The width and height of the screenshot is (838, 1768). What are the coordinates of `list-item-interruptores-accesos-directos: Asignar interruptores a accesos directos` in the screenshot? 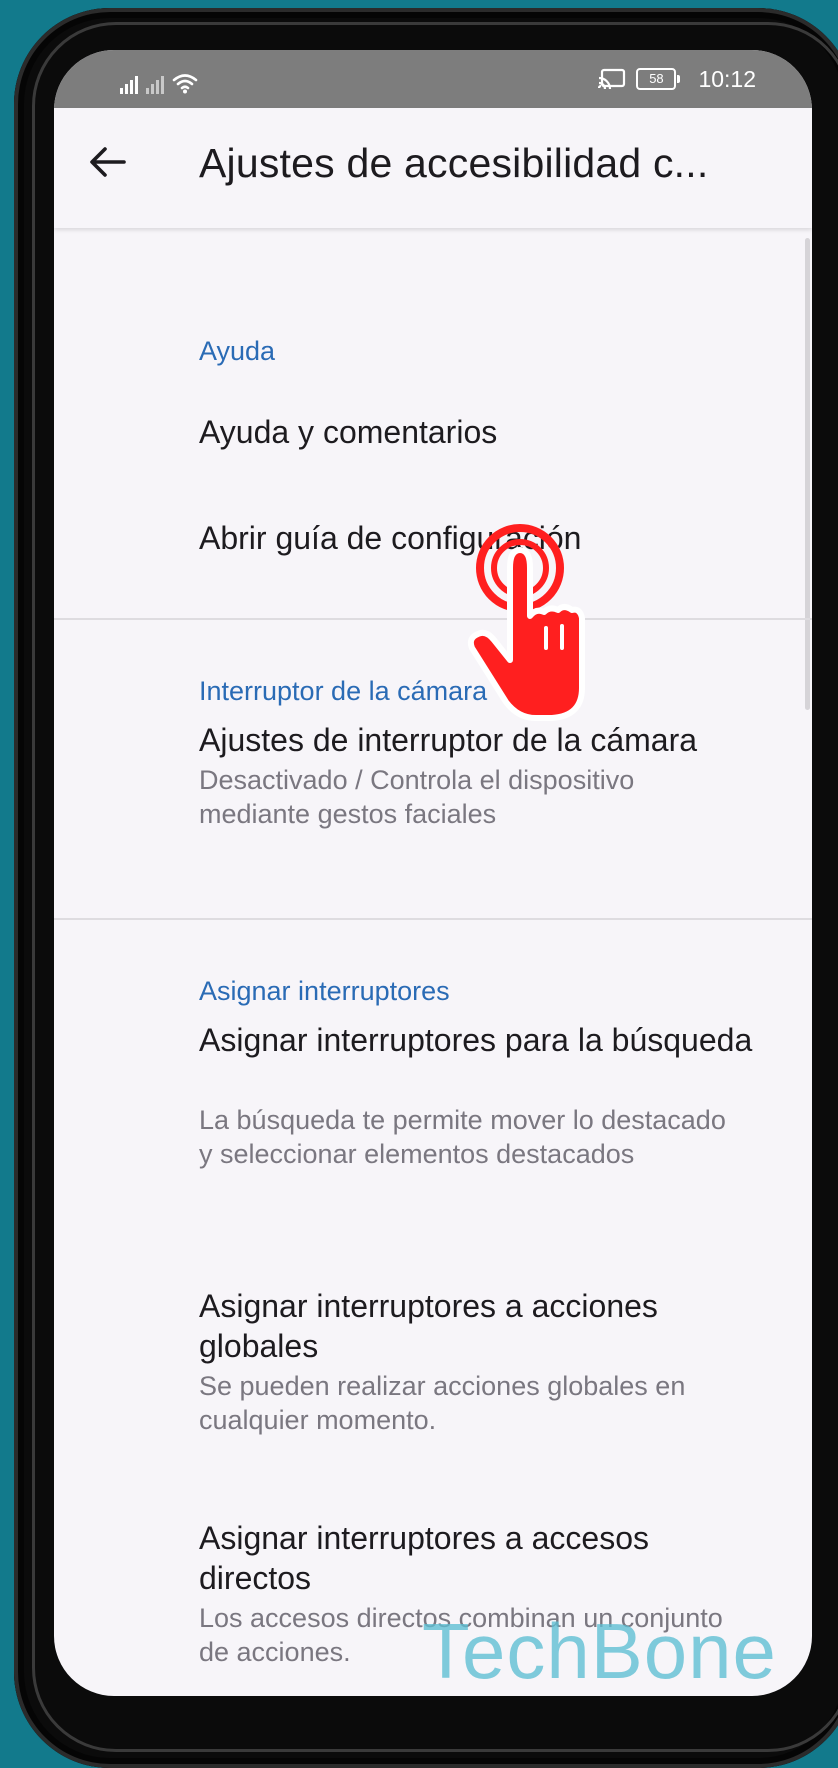 It's located at (479, 1558).